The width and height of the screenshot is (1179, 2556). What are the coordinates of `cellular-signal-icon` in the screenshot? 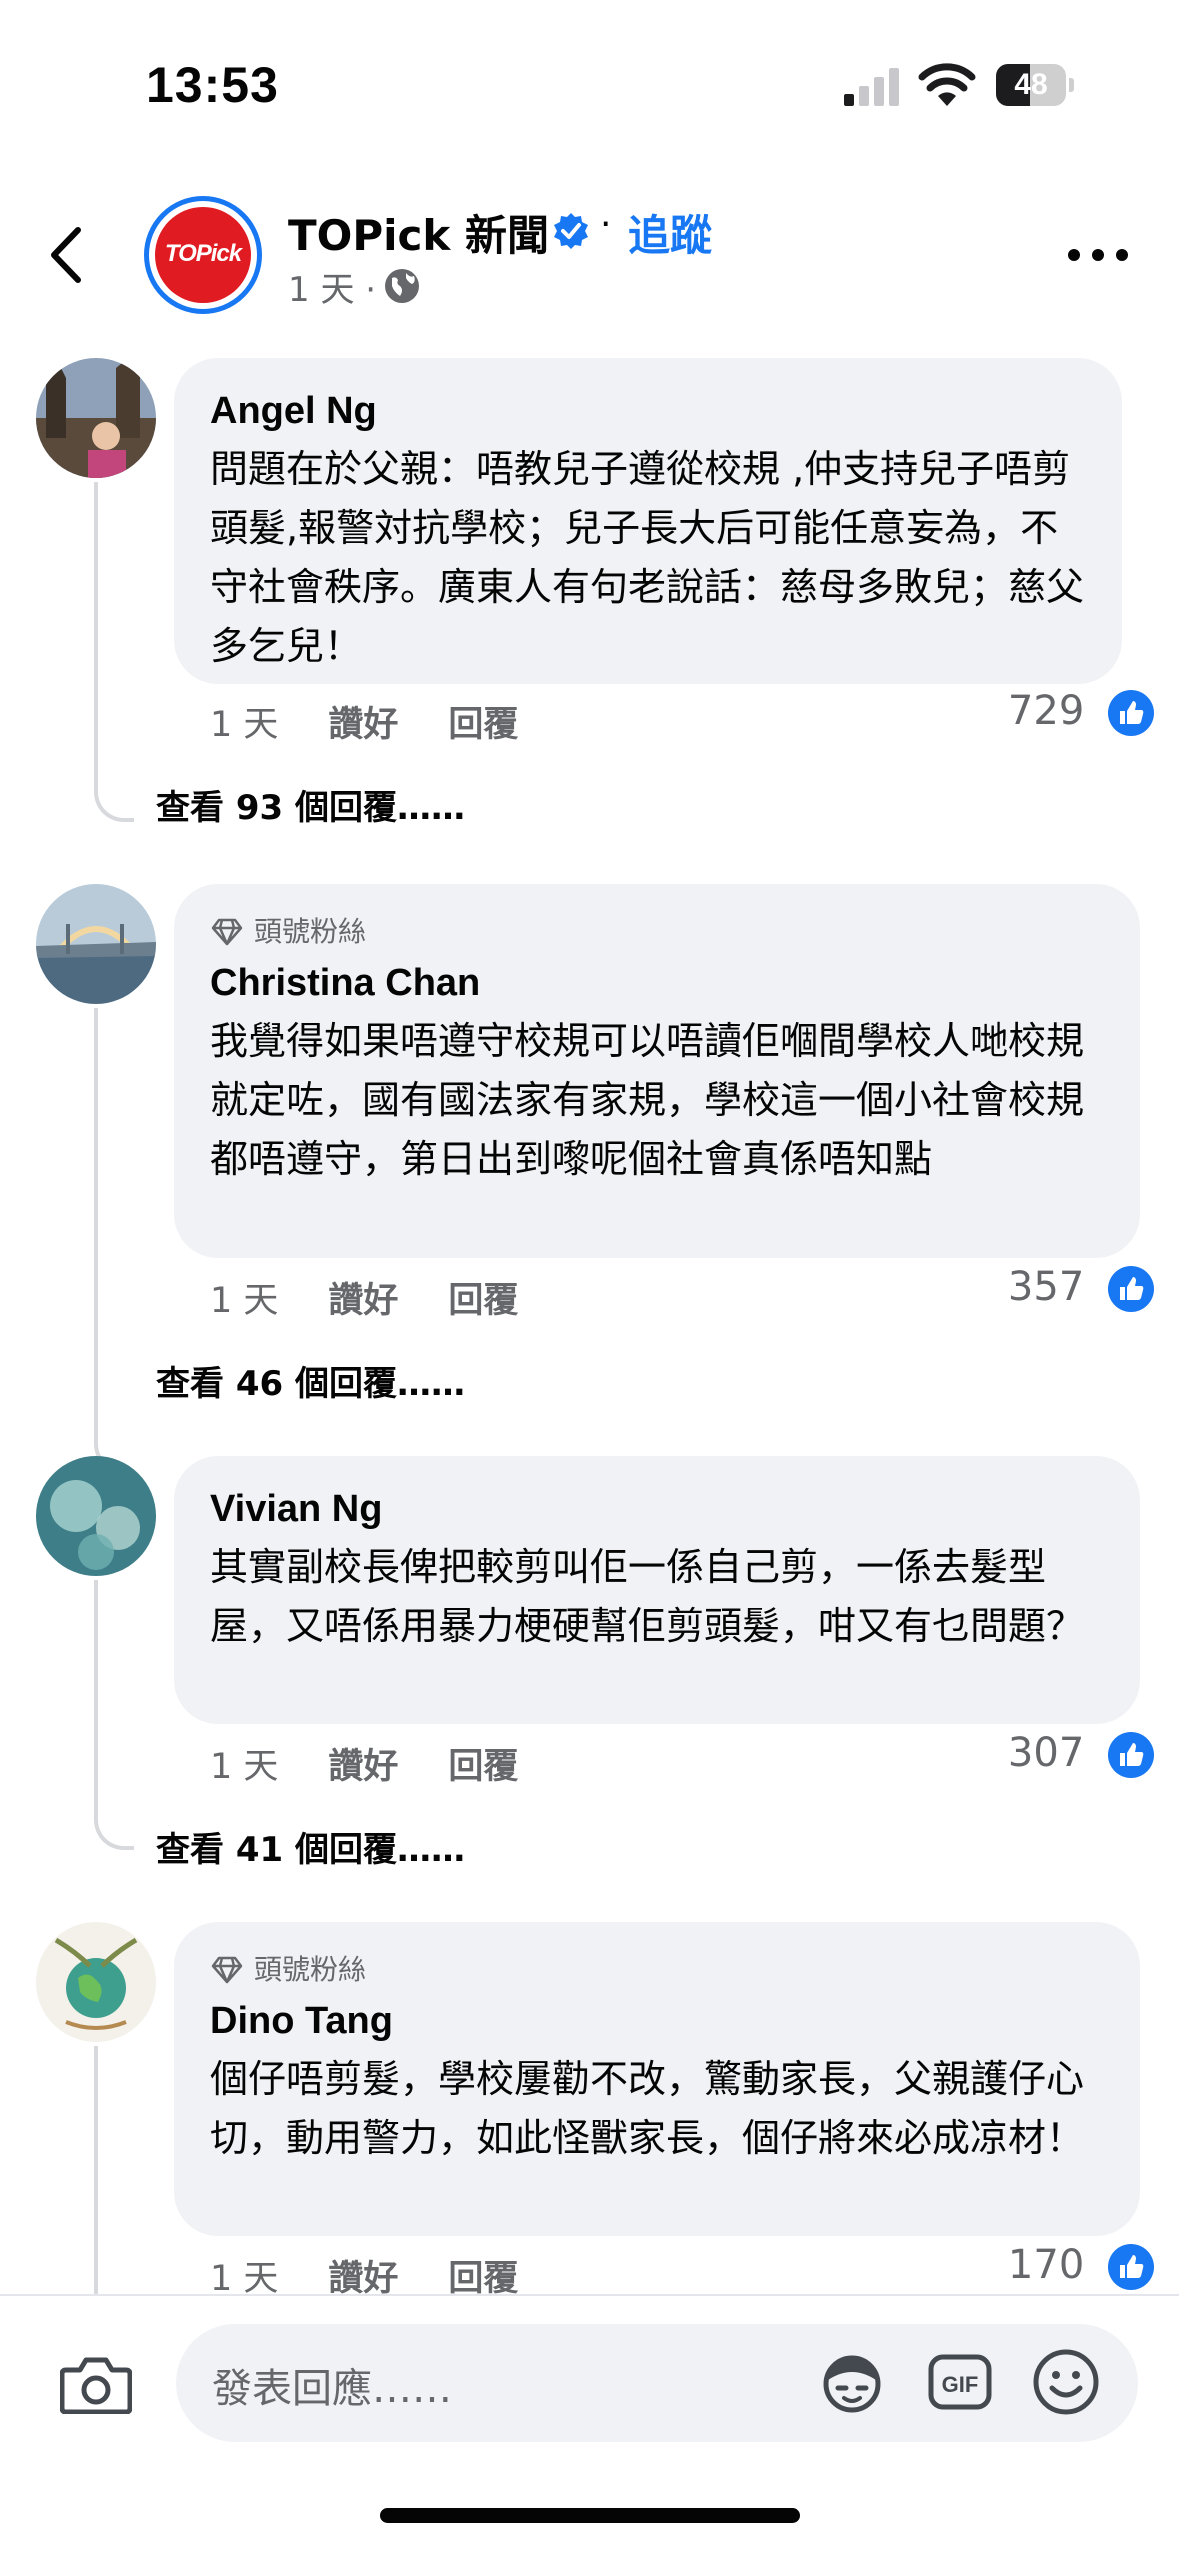 It's located at (871, 87).